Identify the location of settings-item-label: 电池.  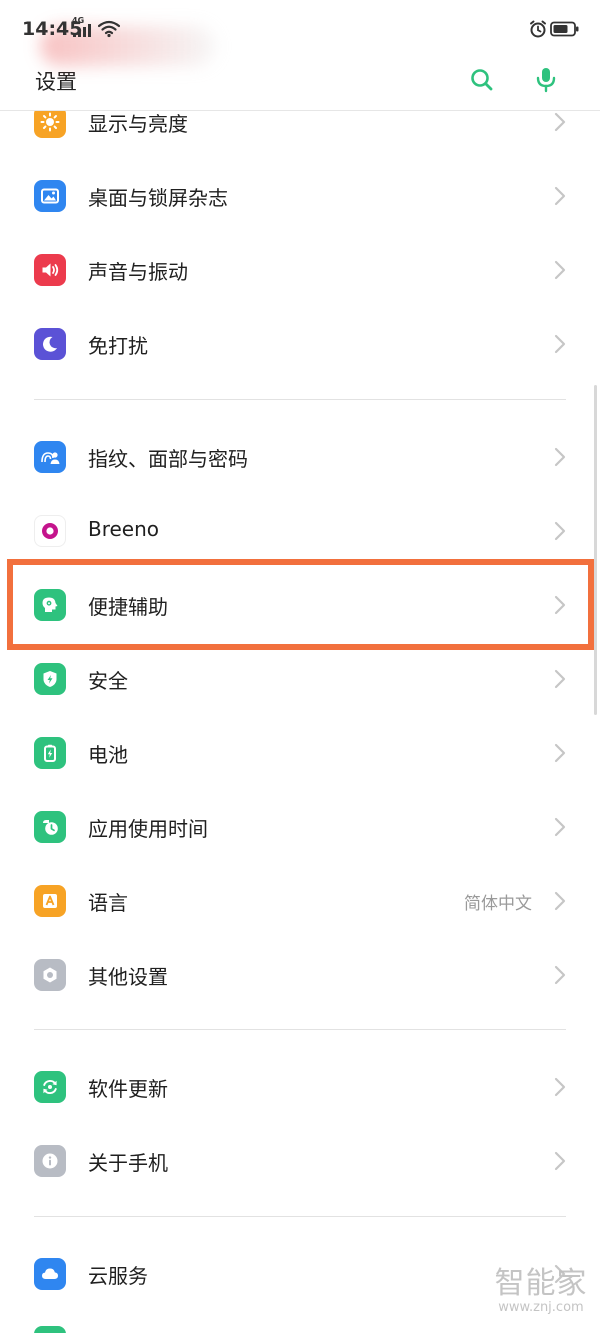
(108, 755).